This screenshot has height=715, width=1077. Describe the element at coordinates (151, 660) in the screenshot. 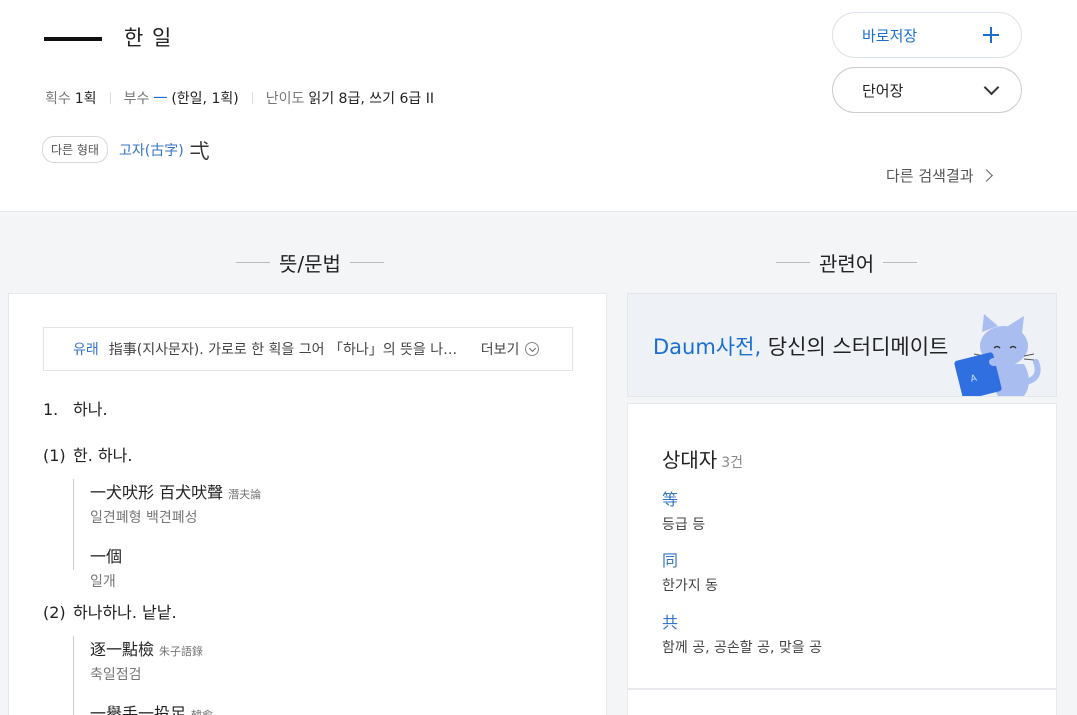

I see `example-item: 逐一點檢 朱子語錄 축일점검` at that location.